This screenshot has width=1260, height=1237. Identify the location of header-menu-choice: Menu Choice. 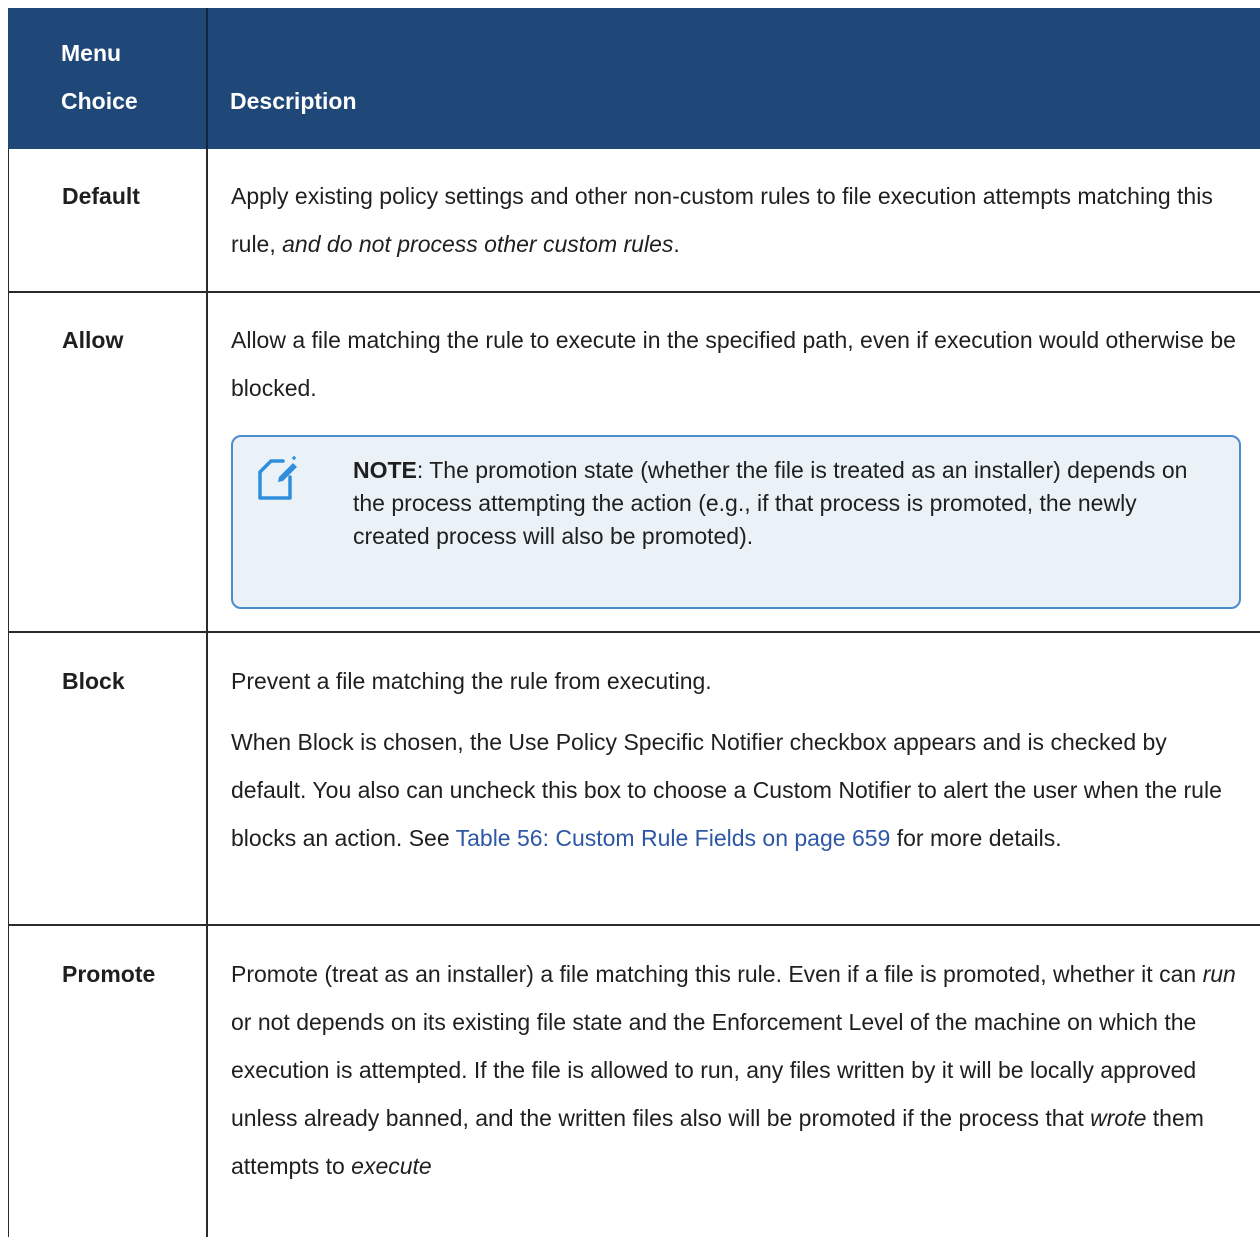
(107, 78).